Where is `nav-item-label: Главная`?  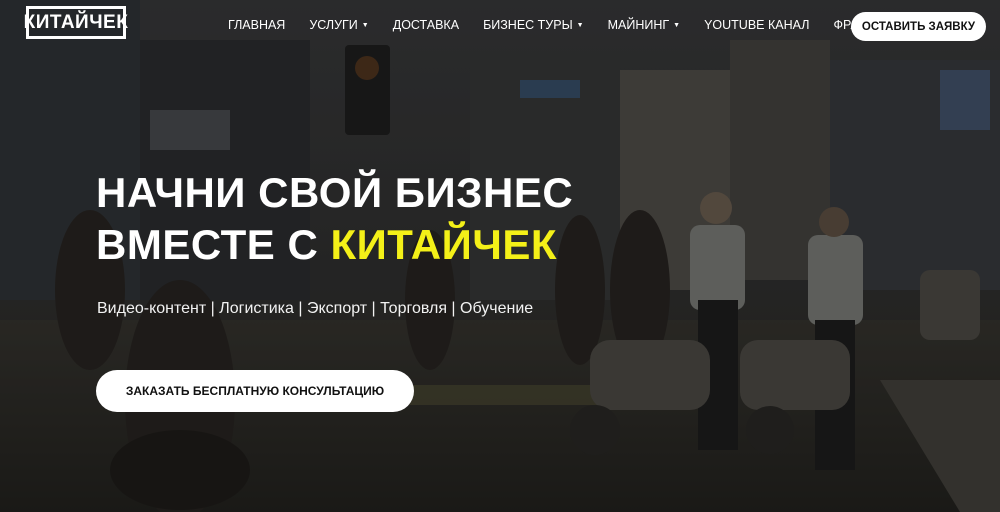 nav-item-label: Главная is located at coordinates (257, 25).